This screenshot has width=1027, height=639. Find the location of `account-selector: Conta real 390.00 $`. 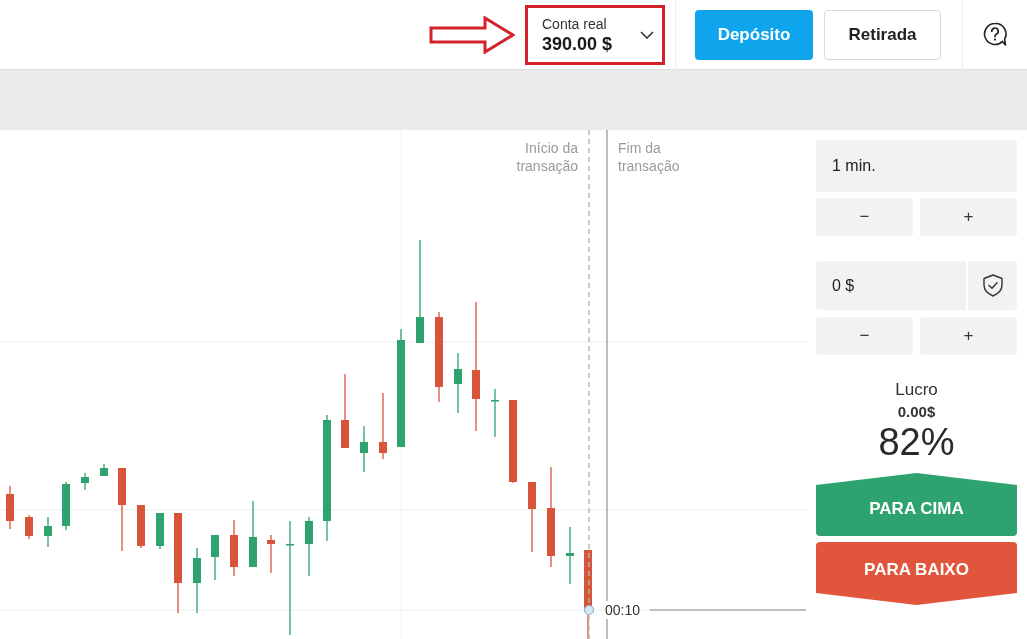

account-selector: Conta real 390.00 $ is located at coordinates (595, 34).